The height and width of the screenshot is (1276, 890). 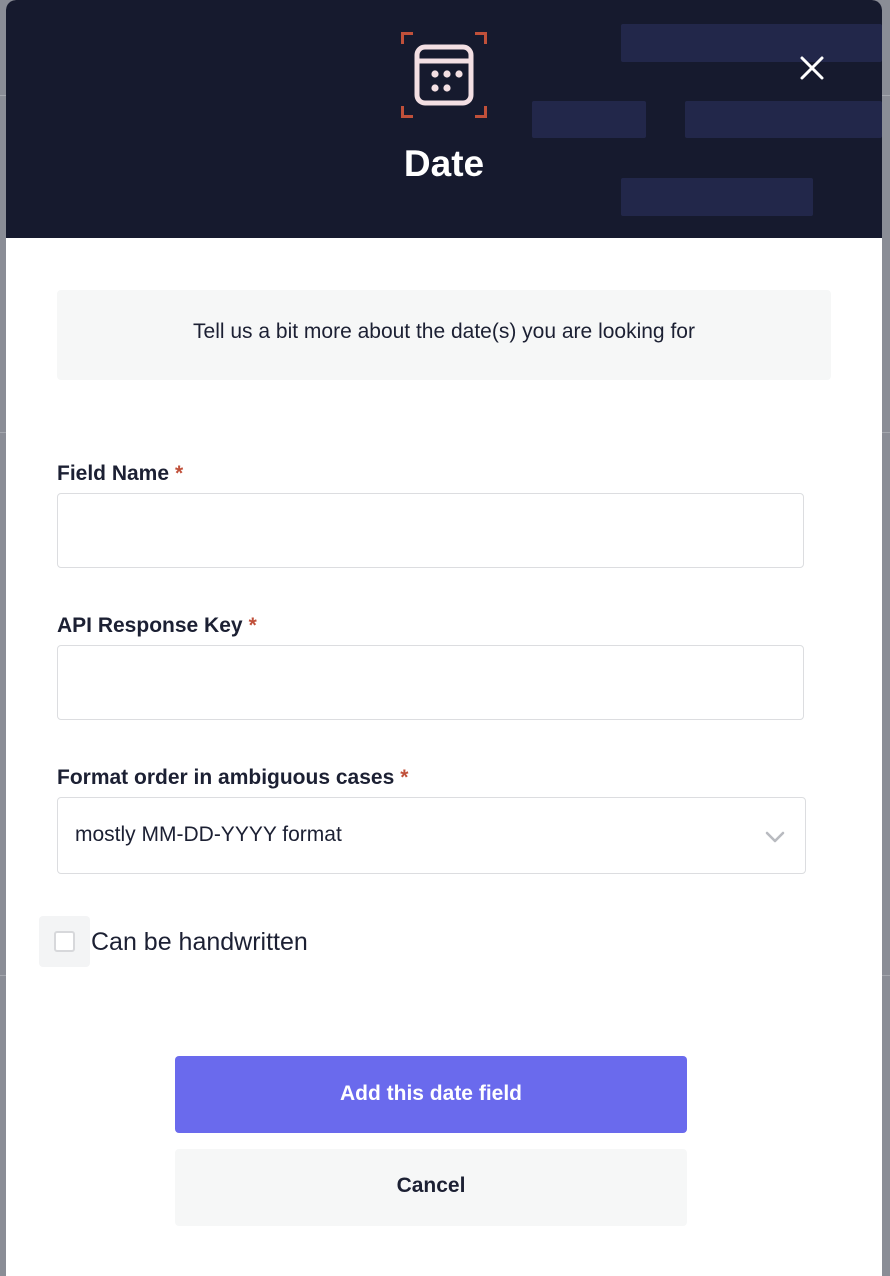 I want to click on field-name-label: Field Name *, so click(x=120, y=474).